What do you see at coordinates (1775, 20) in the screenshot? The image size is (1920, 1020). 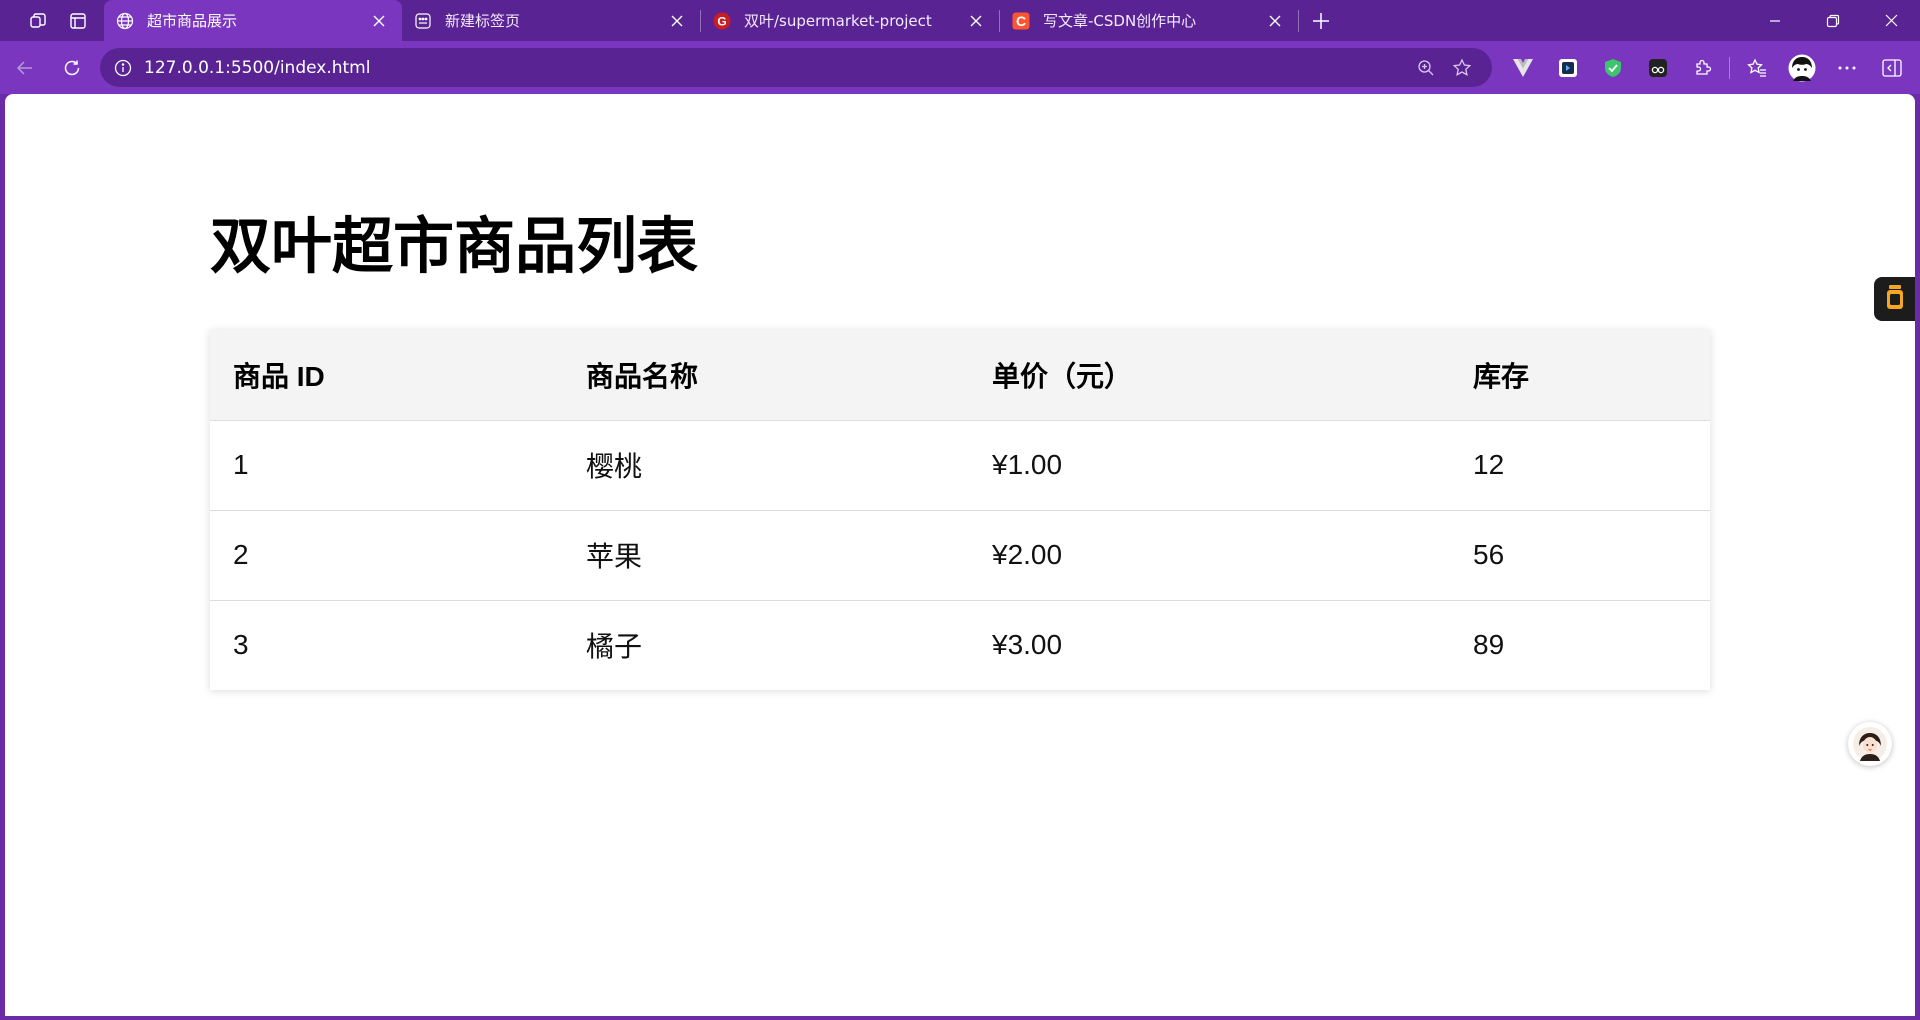 I see `minimize-icon` at bounding box center [1775, 20].